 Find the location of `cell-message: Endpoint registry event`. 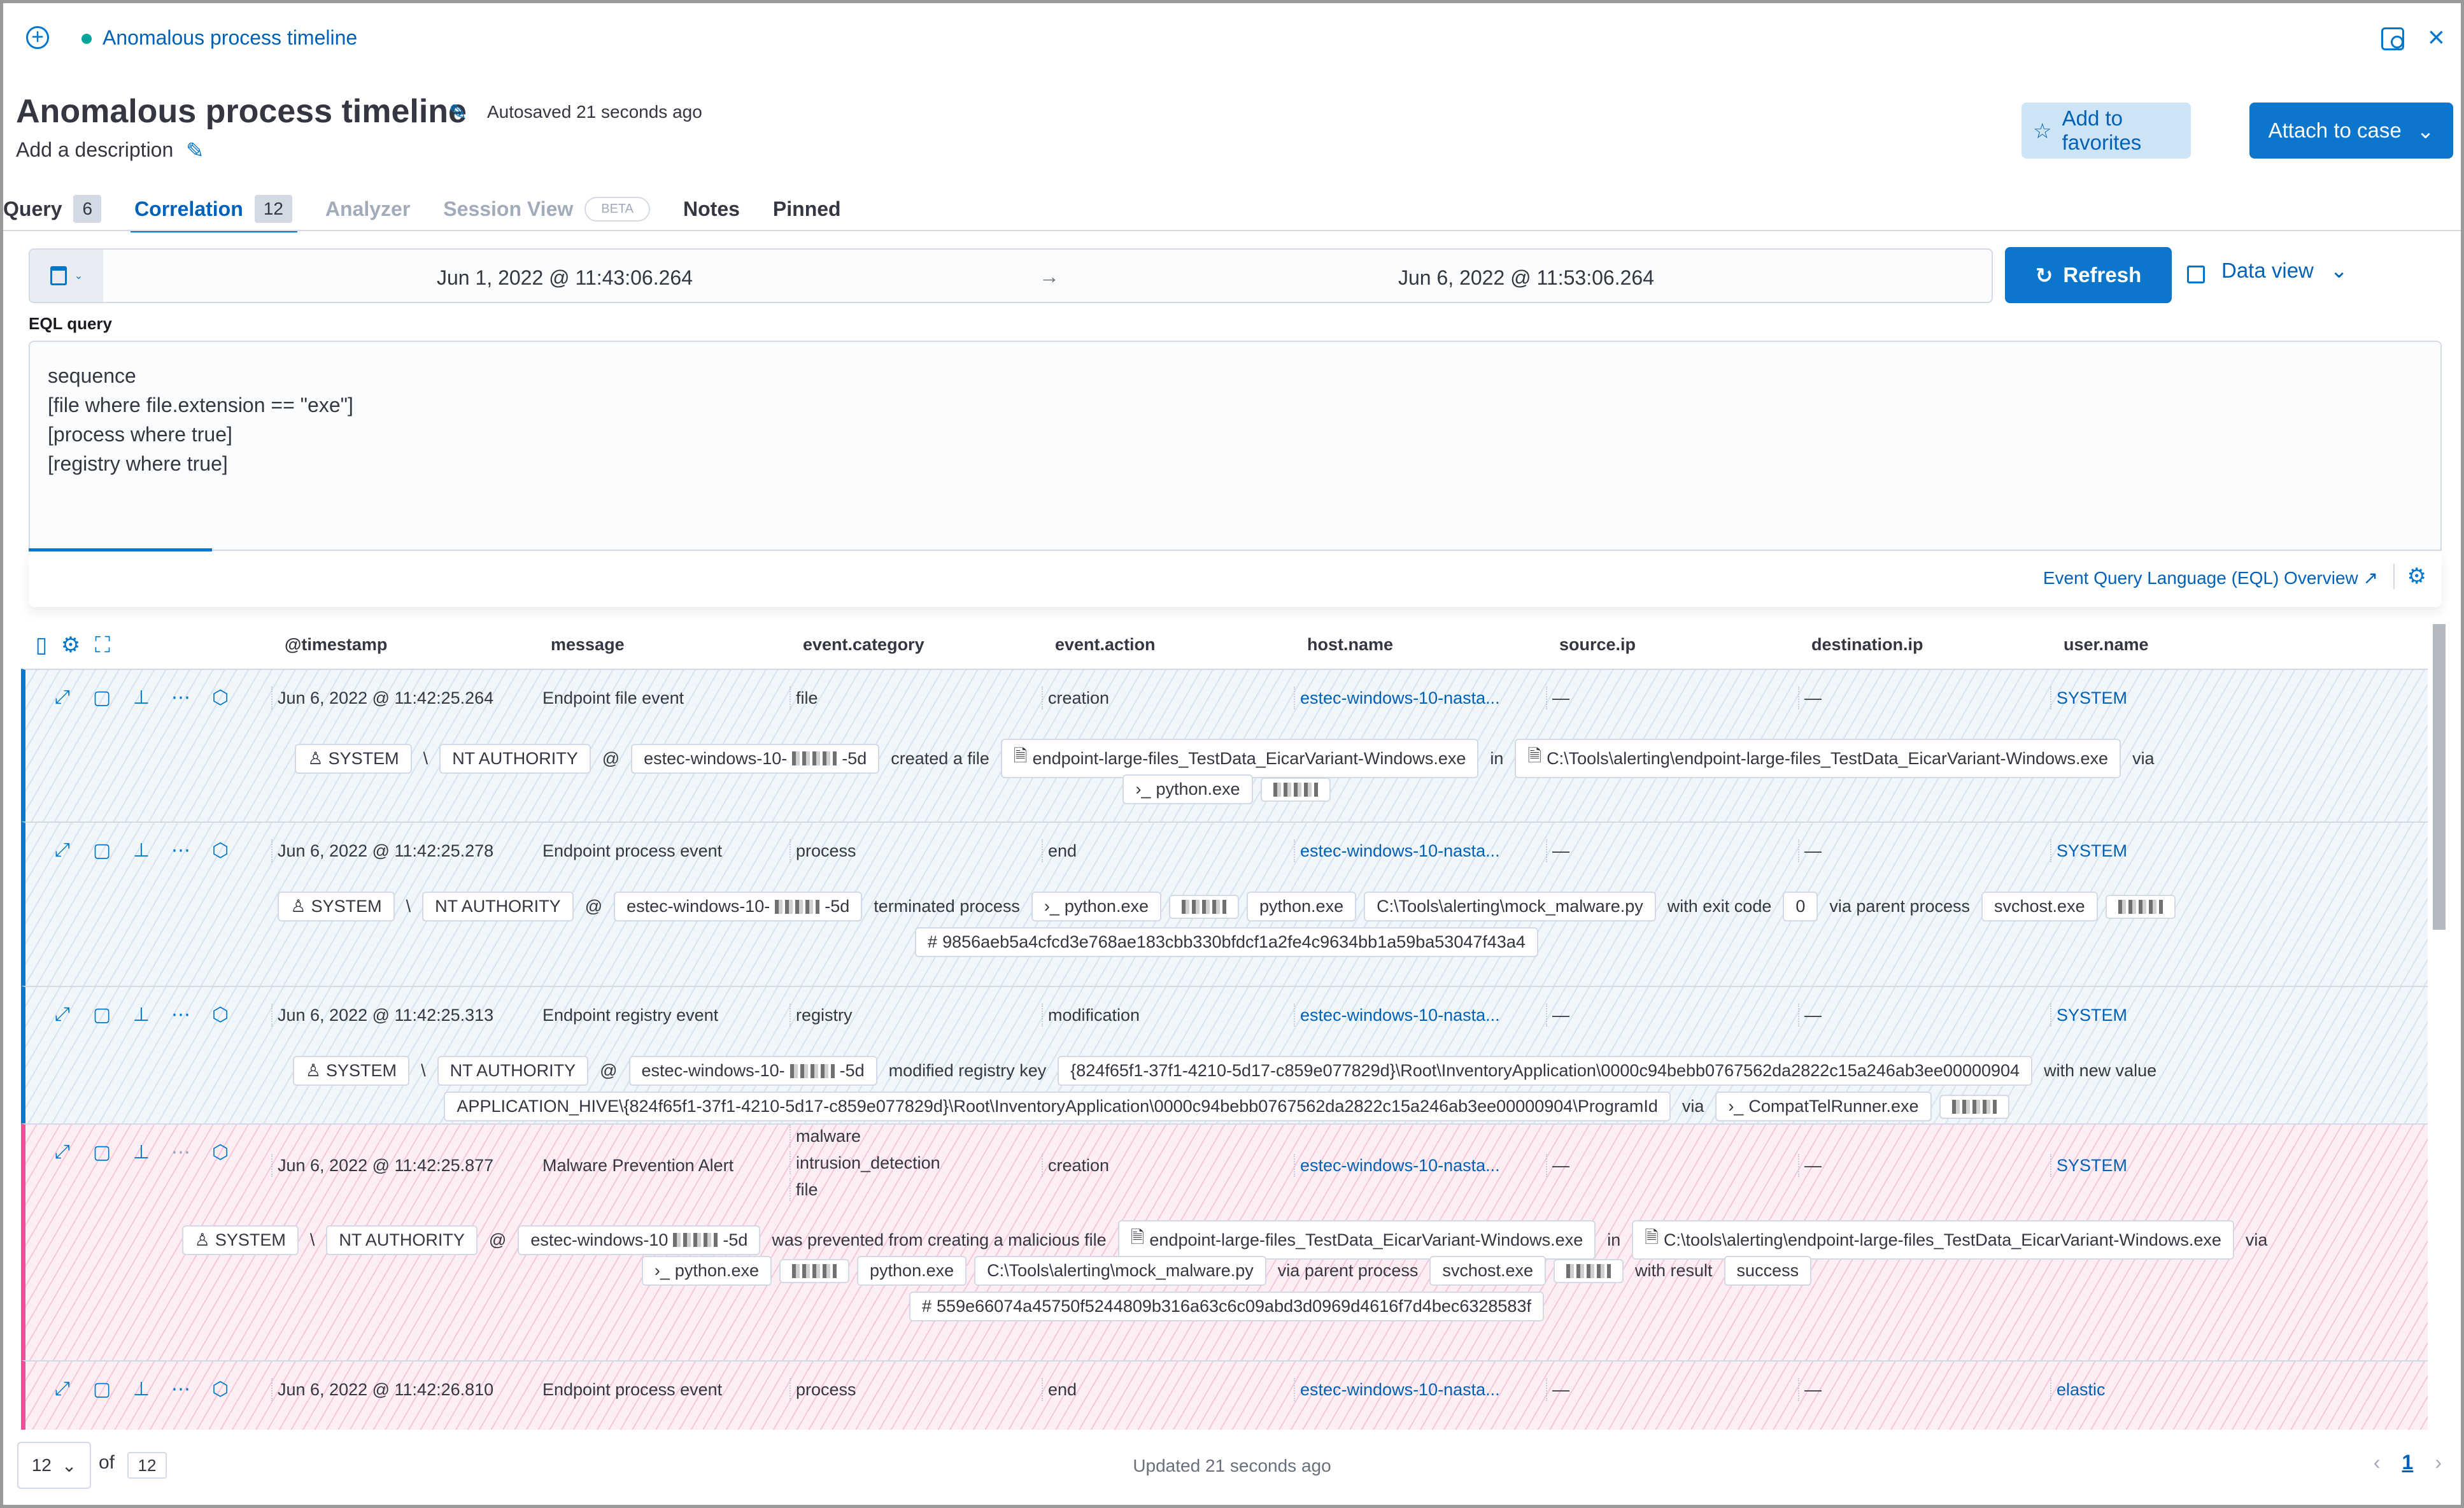

cell-message: Endpoint registry event is located at coordinates (627, 1015).